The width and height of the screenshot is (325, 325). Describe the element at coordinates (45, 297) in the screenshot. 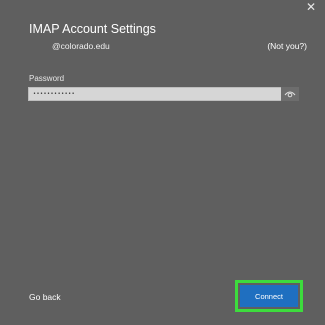

I see `go-back-link: Go back` at that location.